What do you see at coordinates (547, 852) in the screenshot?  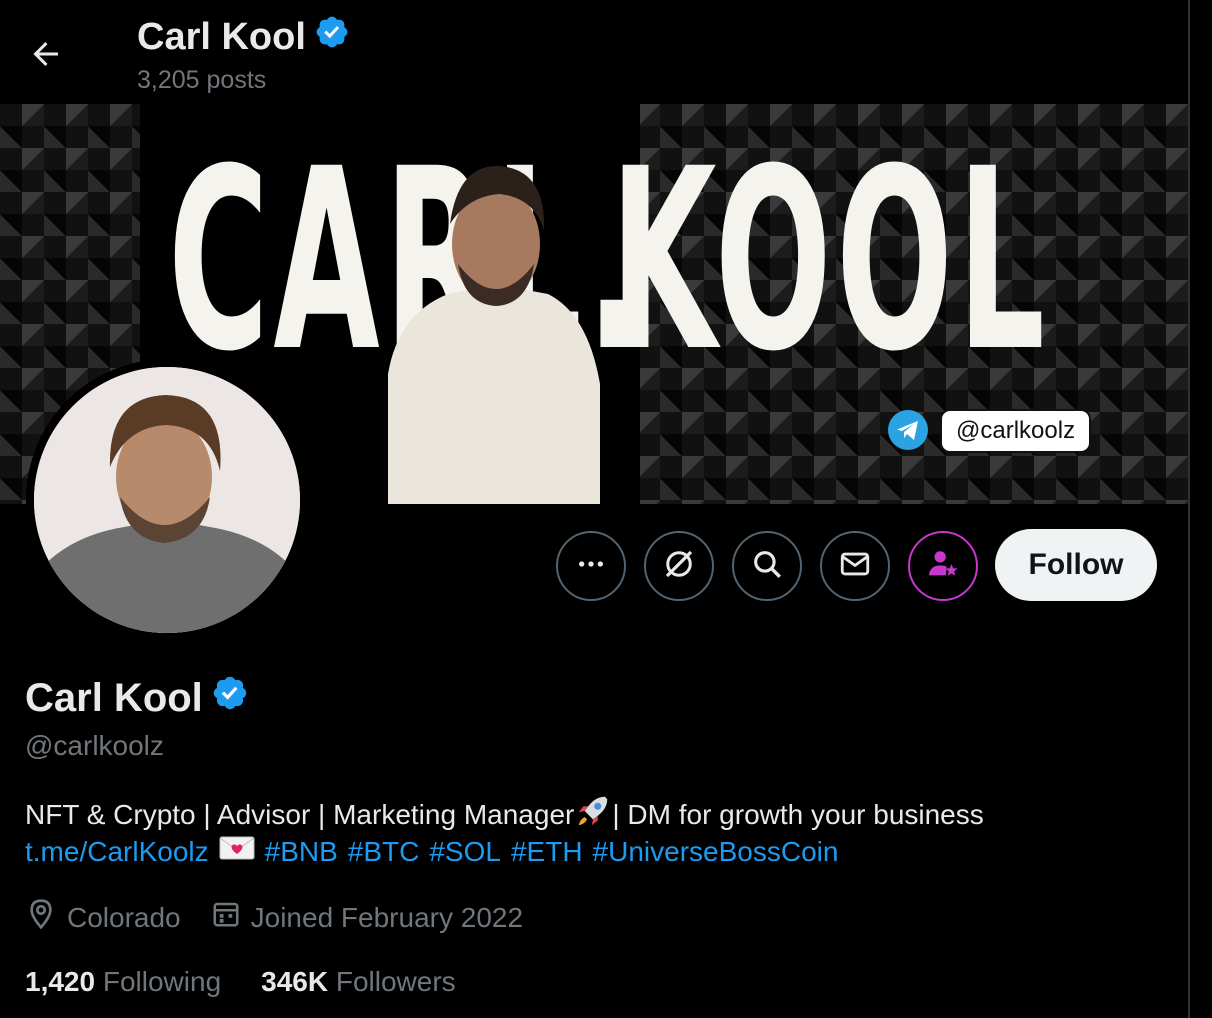 I see `hashtag-eth: #ETH` at bounding box center [547, 852].